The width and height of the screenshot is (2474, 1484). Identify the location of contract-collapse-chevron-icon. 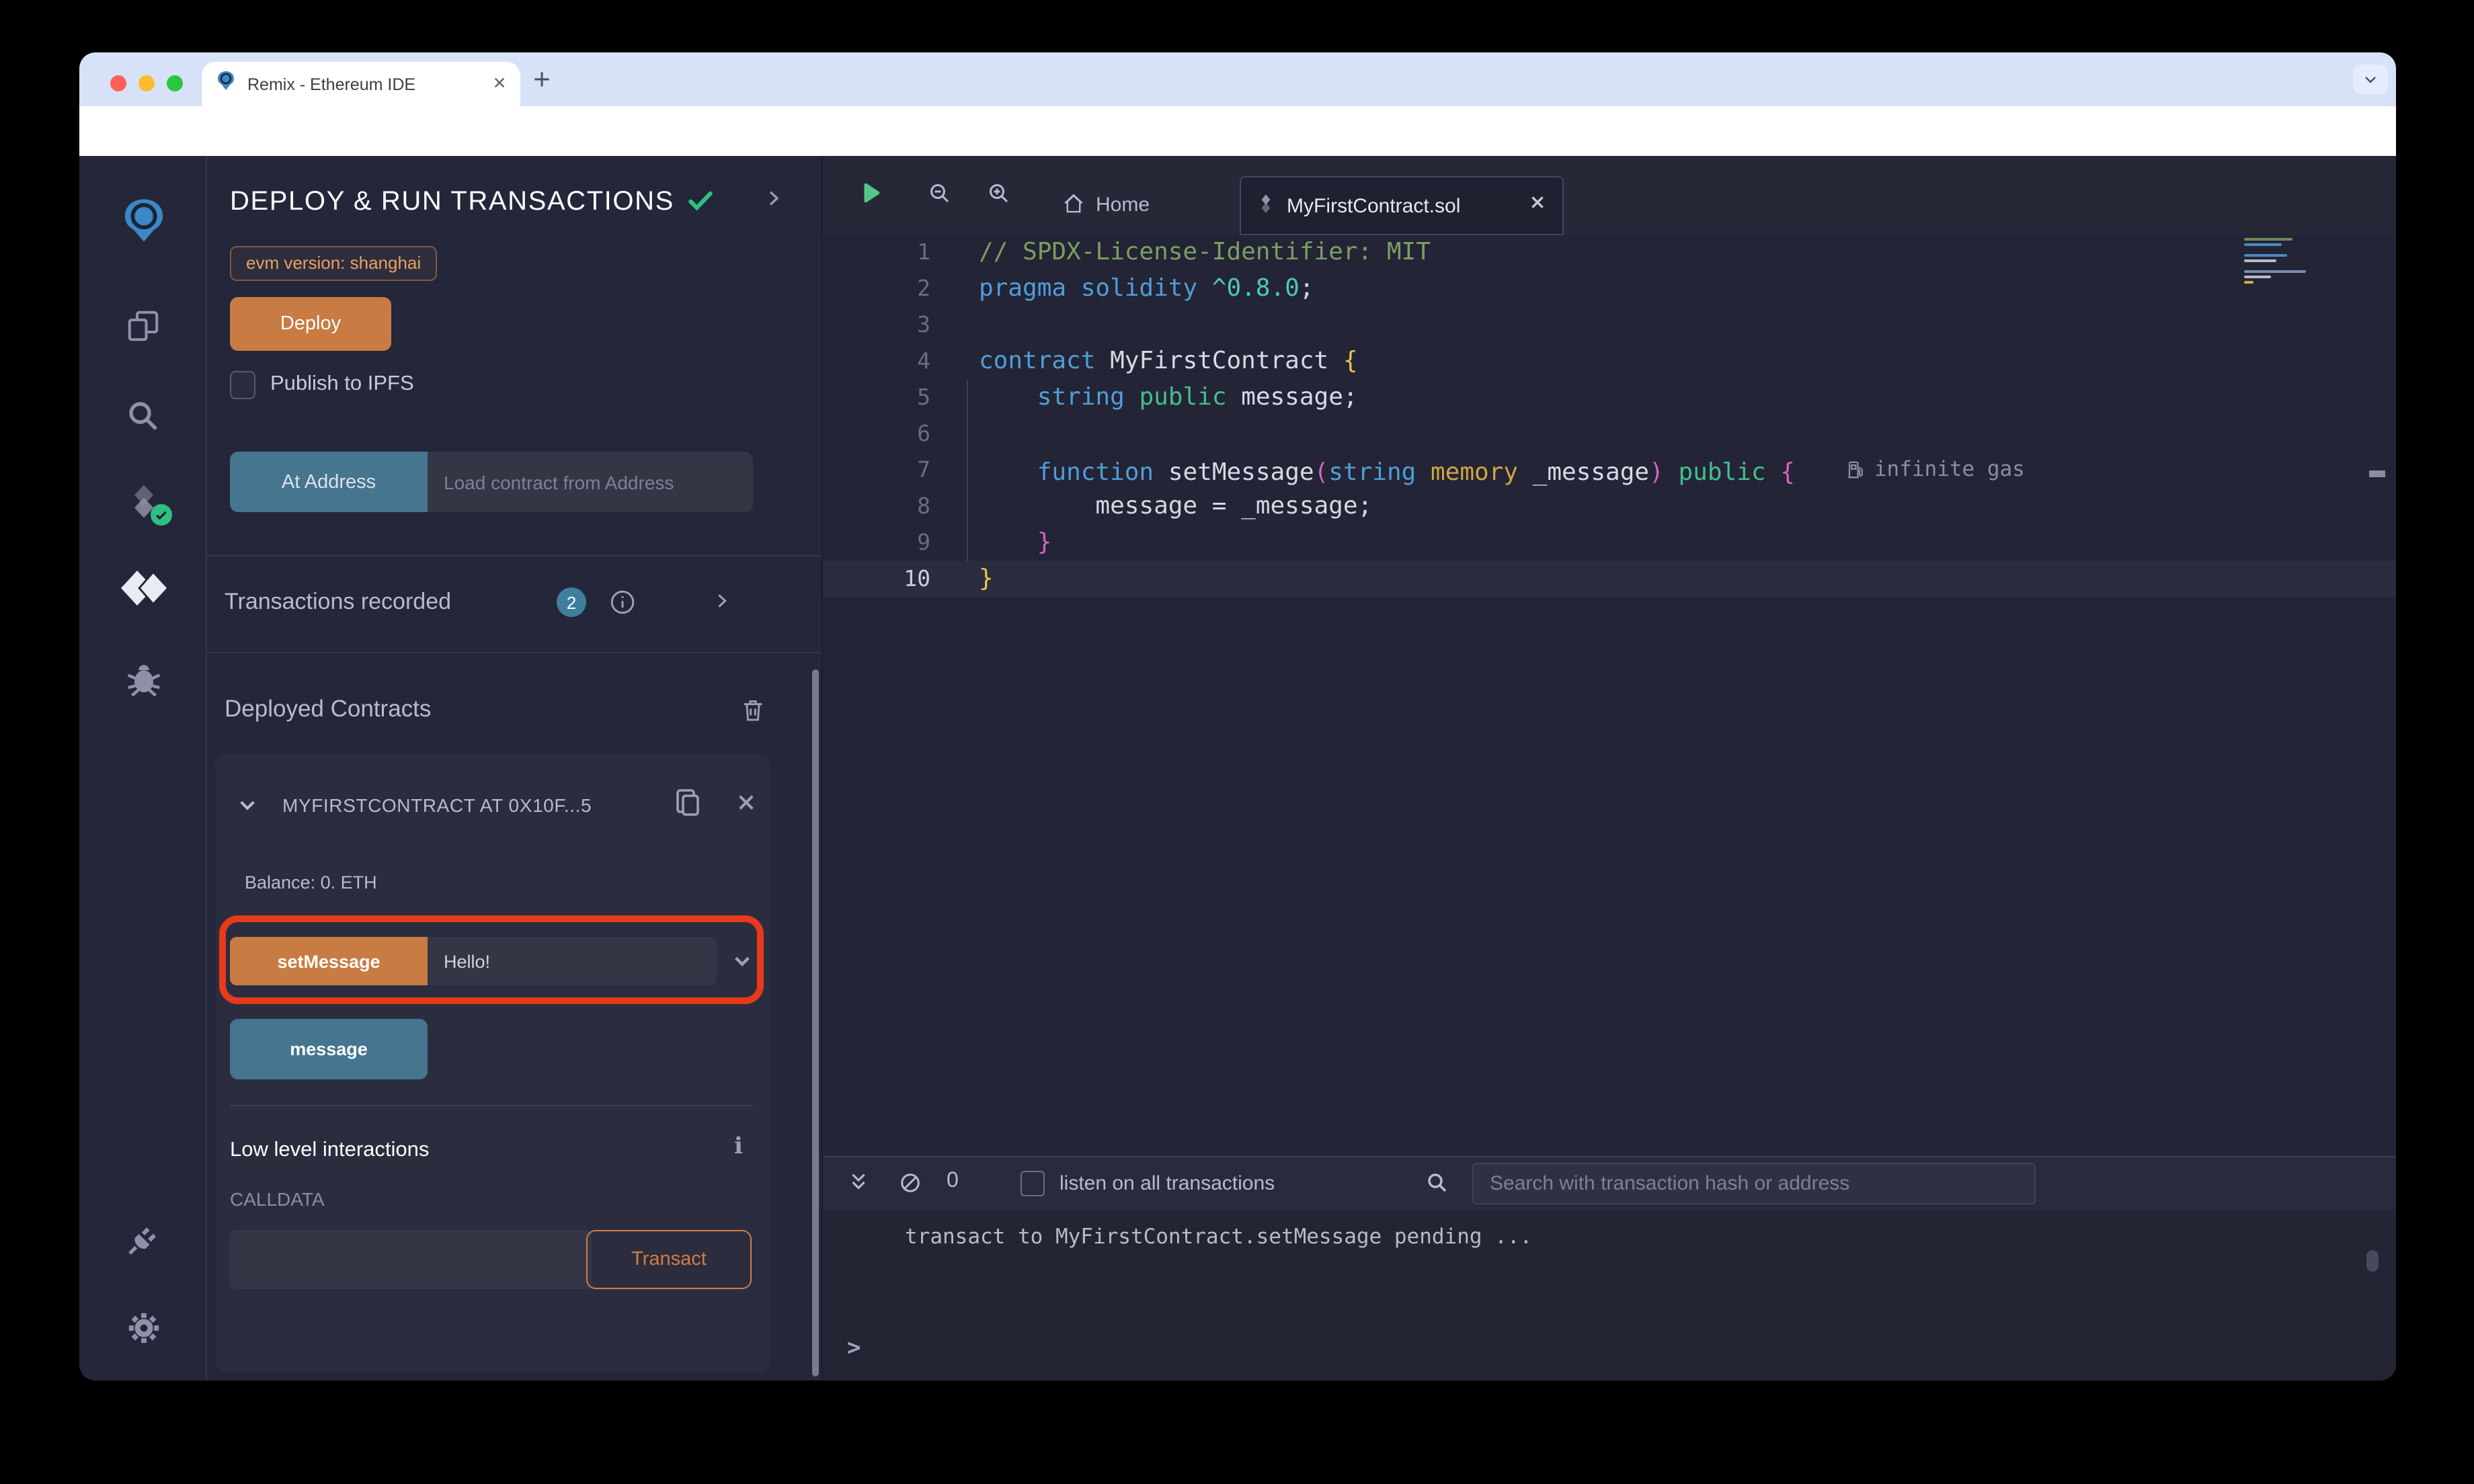
(248, 808).